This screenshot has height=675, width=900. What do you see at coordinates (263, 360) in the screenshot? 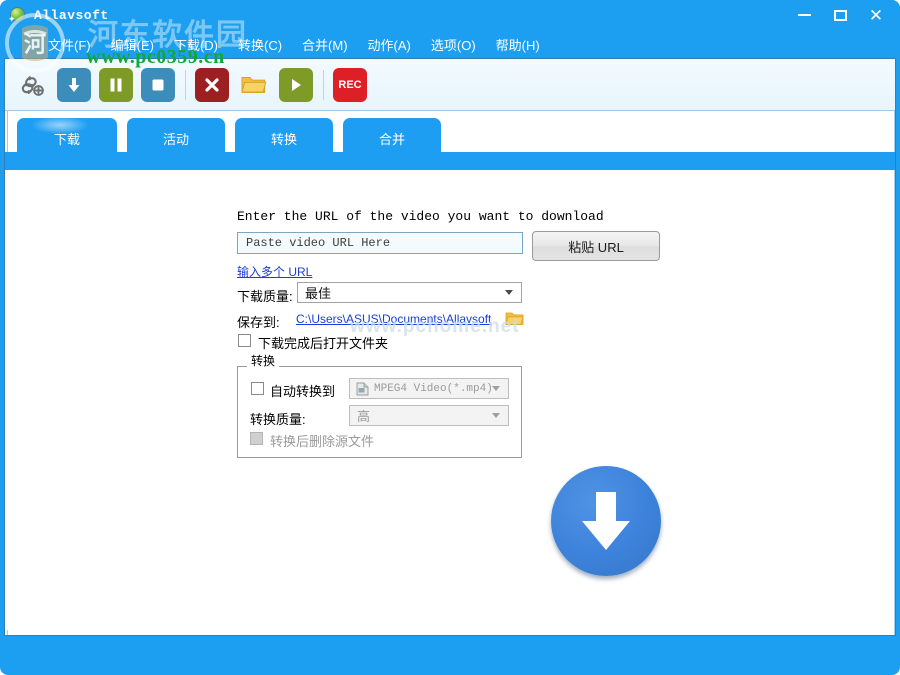
I see `convert-group-title: 转换` at bounding box center [263, 360].